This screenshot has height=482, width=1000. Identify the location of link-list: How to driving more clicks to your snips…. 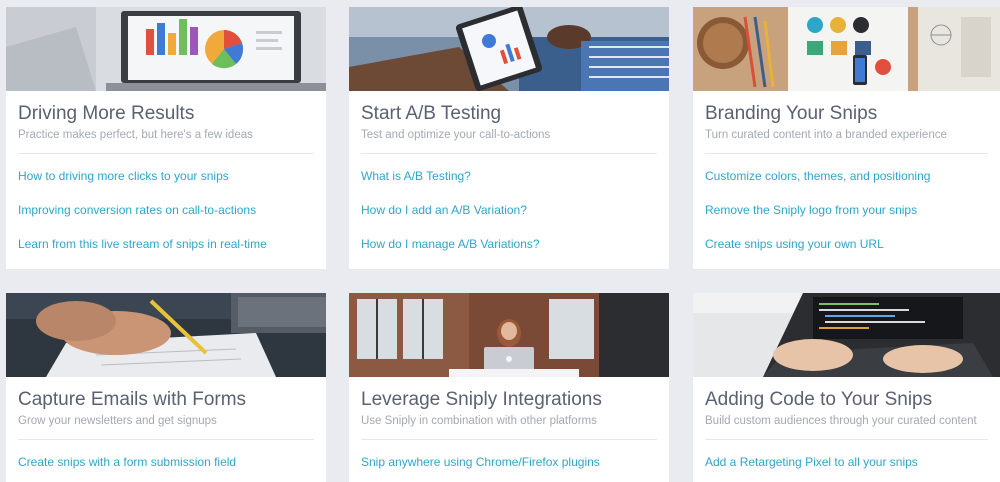
(166, 210).